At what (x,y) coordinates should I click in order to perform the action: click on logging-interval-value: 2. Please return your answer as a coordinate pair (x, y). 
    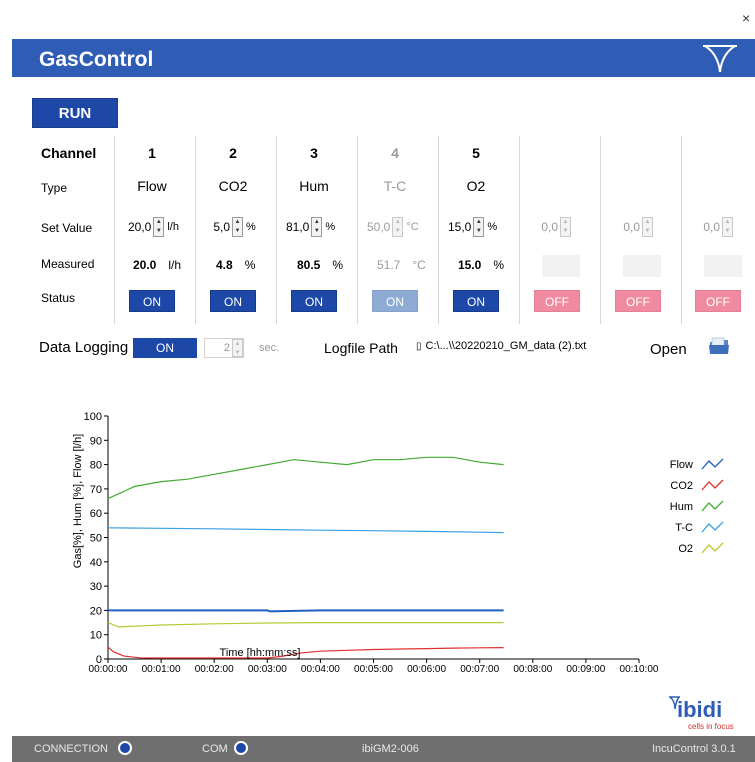
    Looking at the image, I should click on (226, 348).